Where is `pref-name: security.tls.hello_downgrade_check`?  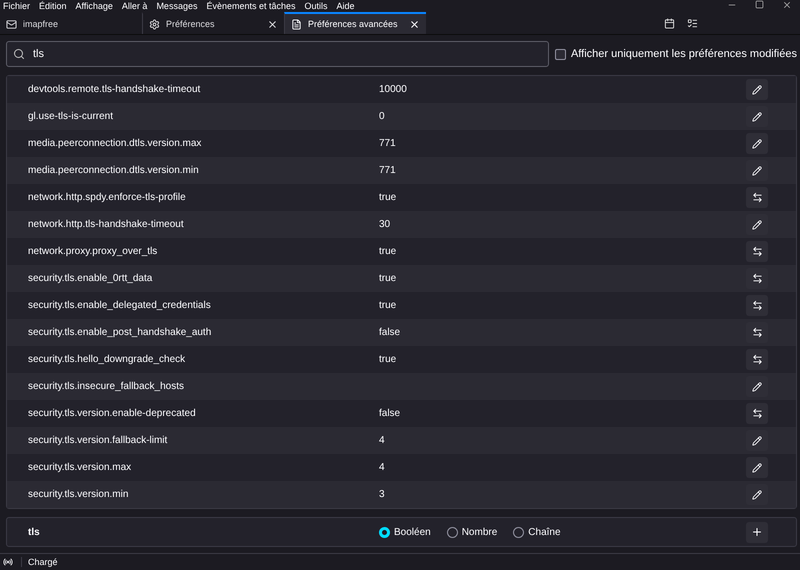 pref-name: security.tls.hello_downgrade_check is located at coordinates (107, 359).